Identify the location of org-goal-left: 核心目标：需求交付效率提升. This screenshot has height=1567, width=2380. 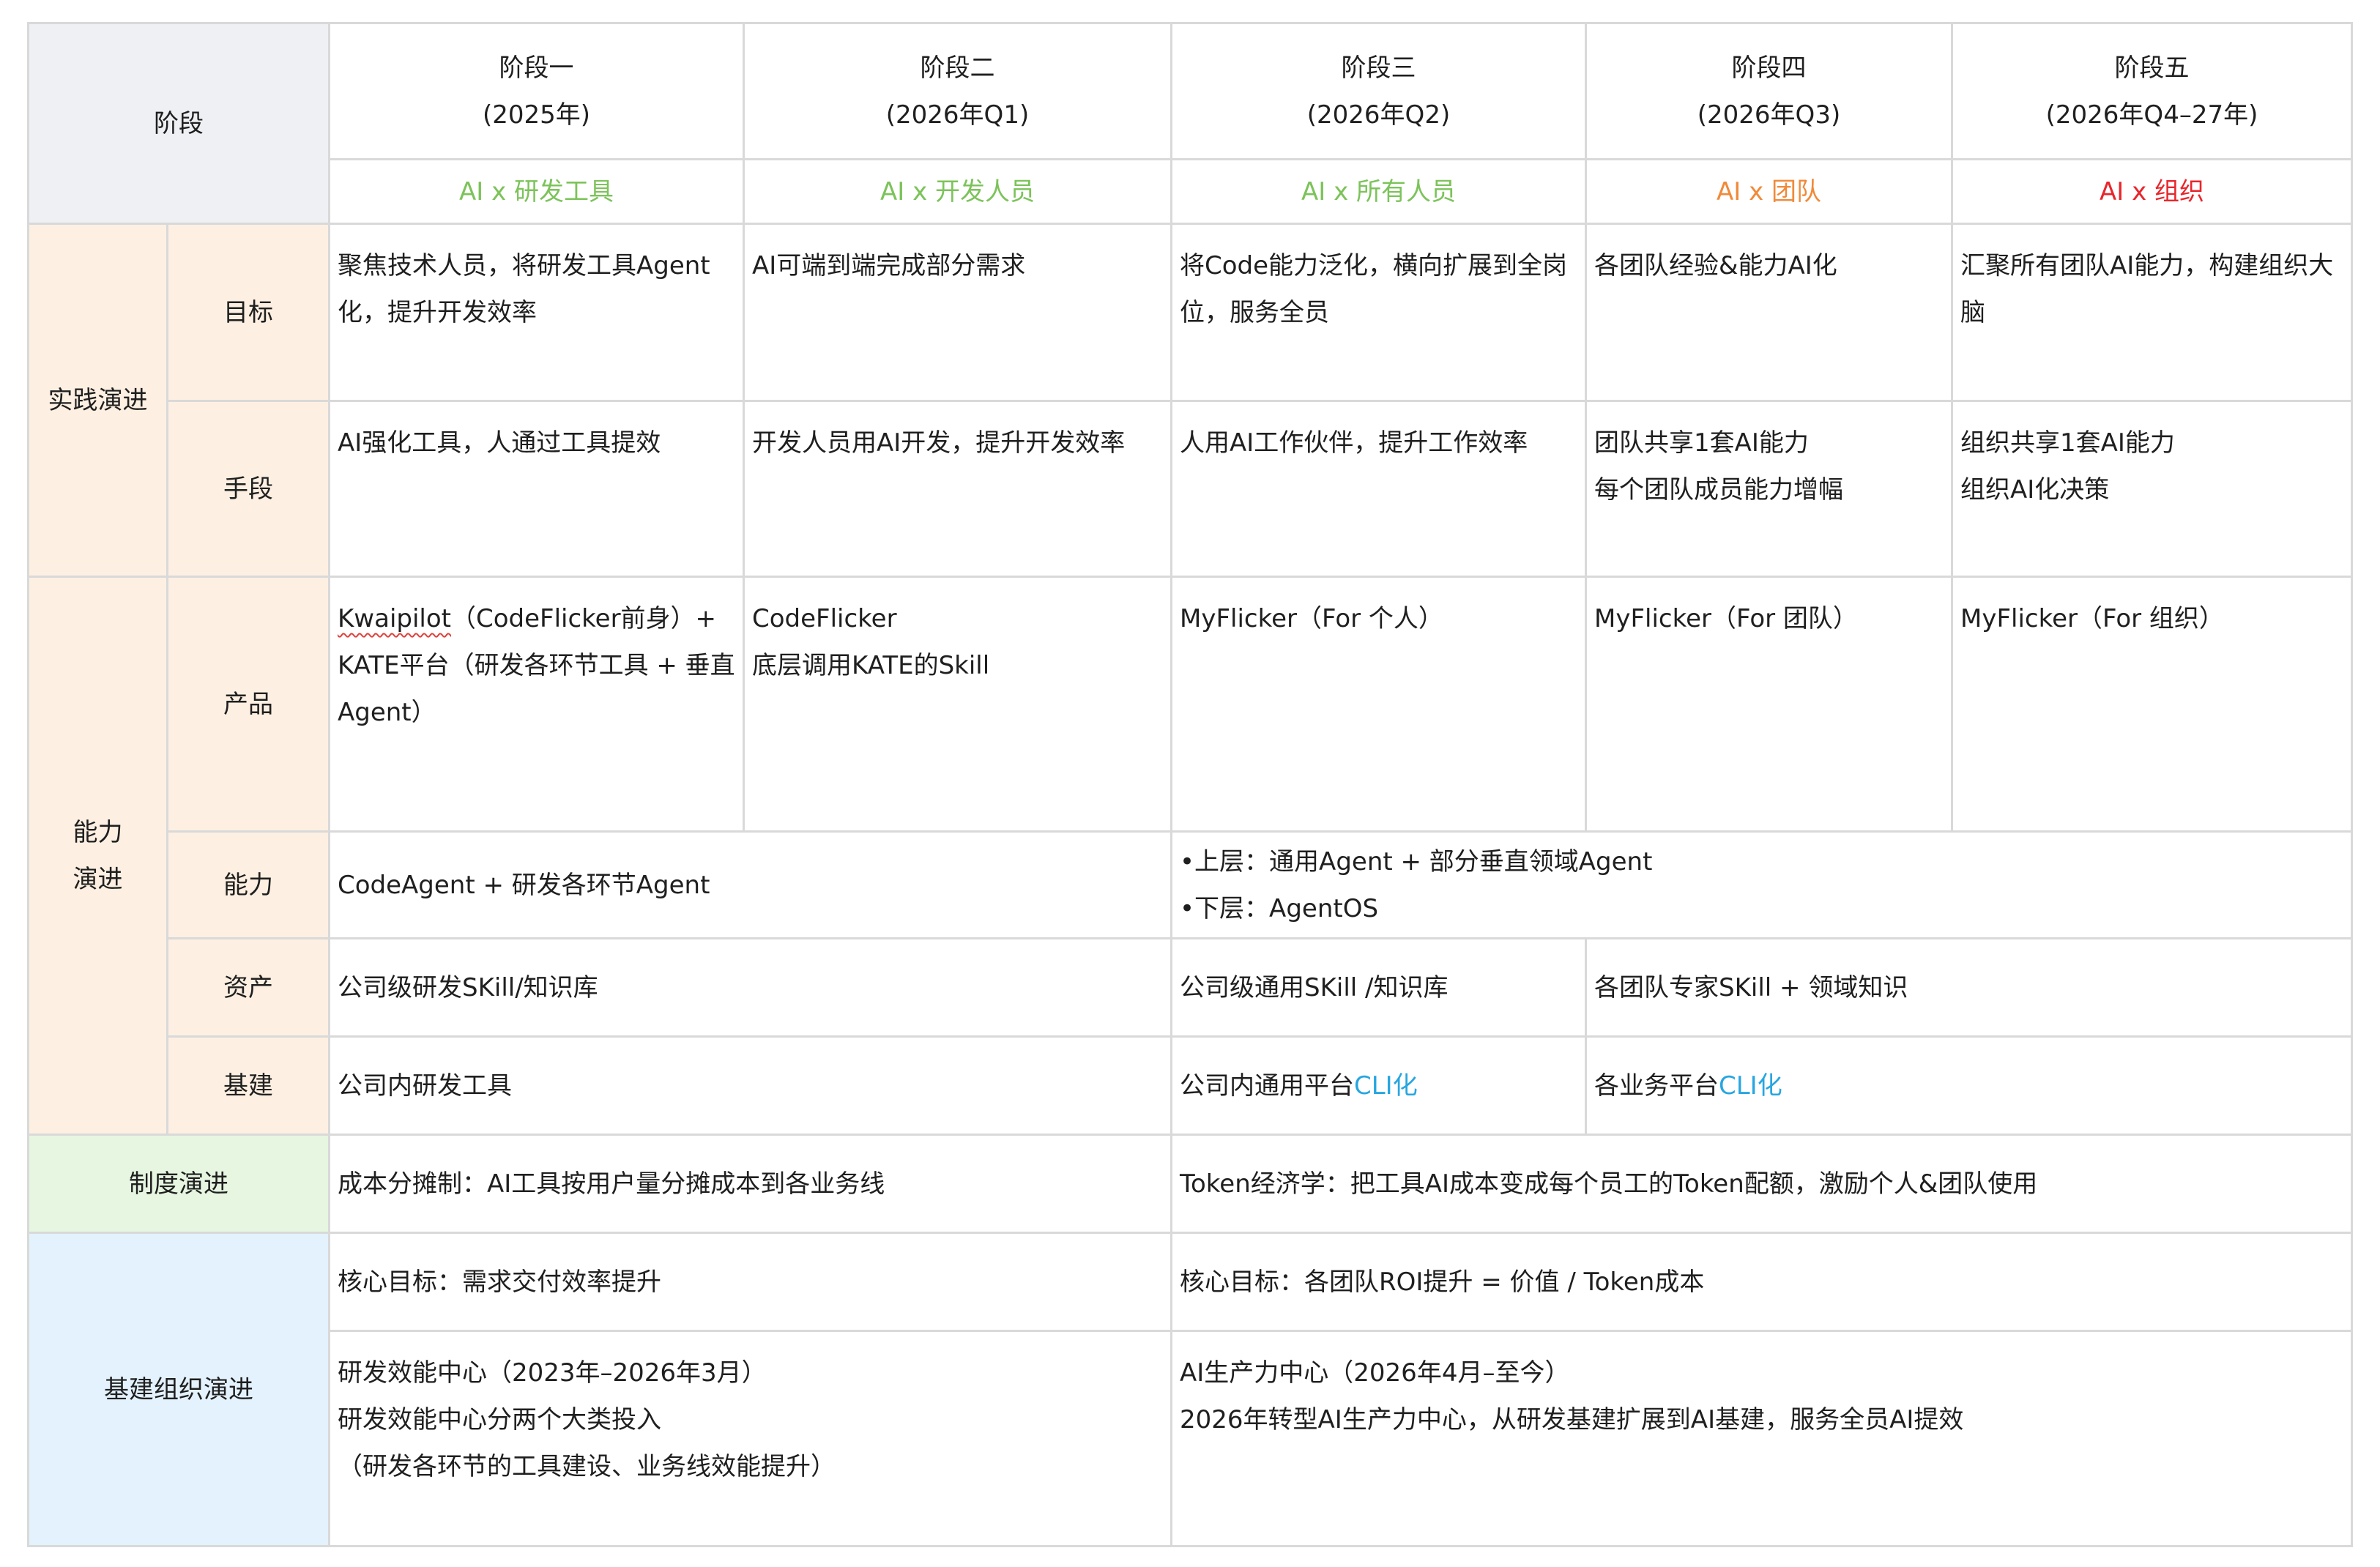
(750, 1282).